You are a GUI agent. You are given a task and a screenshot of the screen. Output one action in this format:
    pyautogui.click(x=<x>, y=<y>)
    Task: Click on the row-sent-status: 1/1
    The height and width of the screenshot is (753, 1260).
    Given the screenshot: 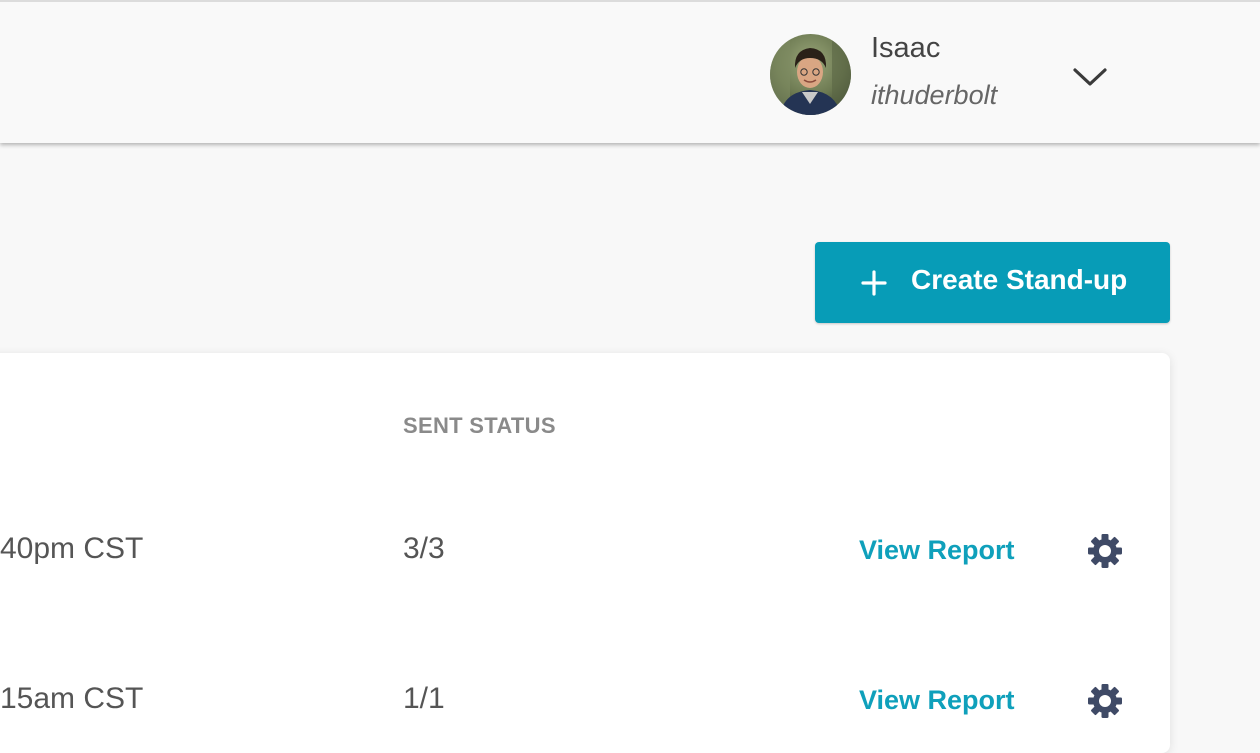 What is the action you would take?
    pyautogui.click(x=424, y=698)
    